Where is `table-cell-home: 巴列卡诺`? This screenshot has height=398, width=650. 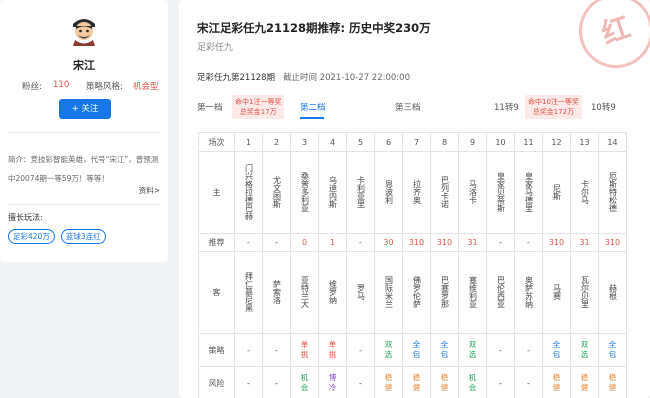 table-cell-home: 巴列卡诺 is located at coordinates (444, 192).